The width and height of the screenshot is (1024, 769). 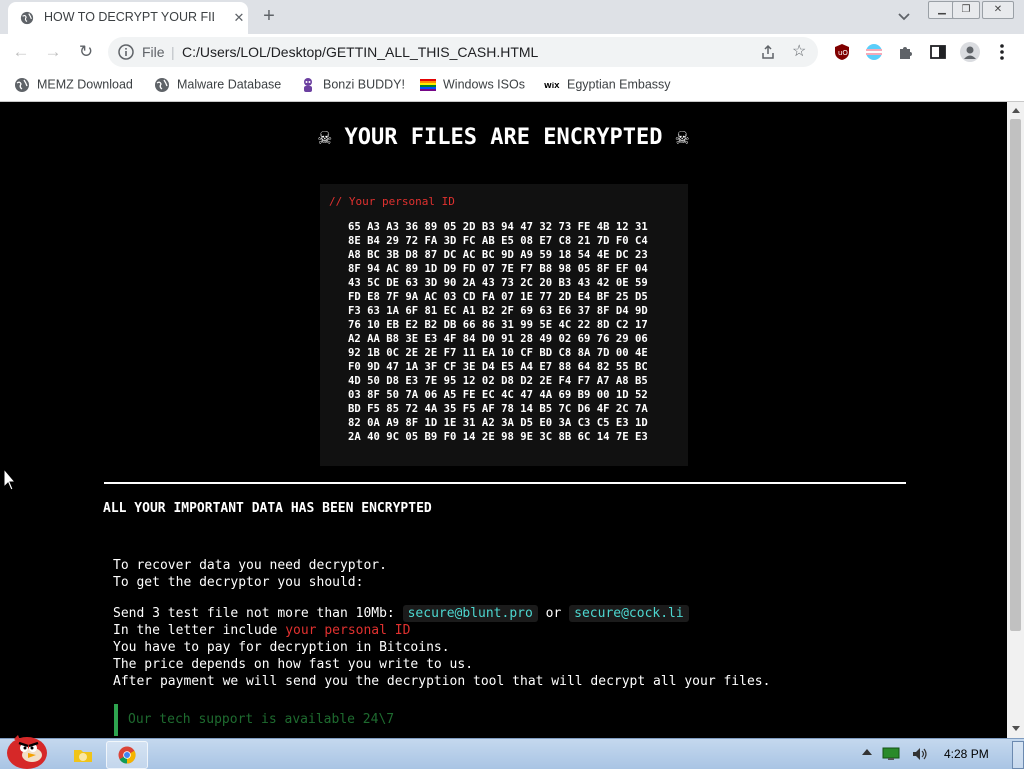 I want to click on scroll-down-arrow-icon, so click(x=1016, y=728).